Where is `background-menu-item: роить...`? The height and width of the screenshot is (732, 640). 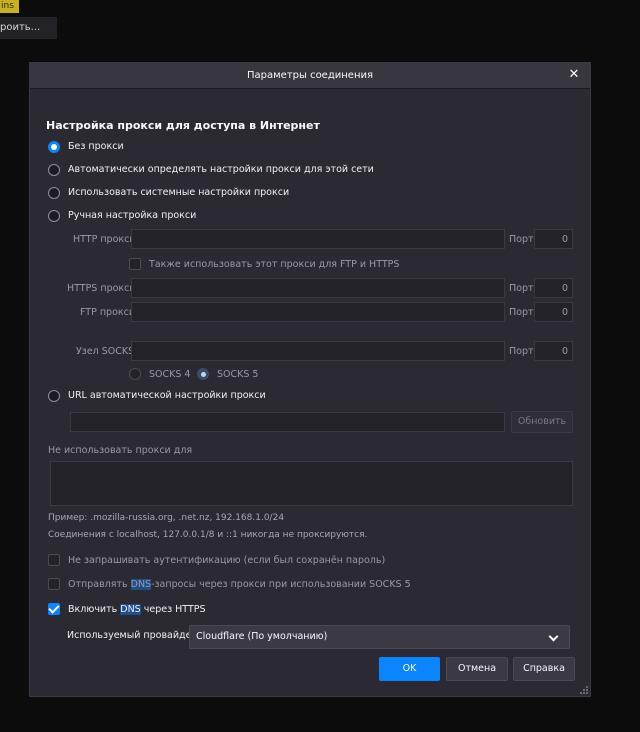
background-menu-item: роить... is located at coordinates (28, 28).